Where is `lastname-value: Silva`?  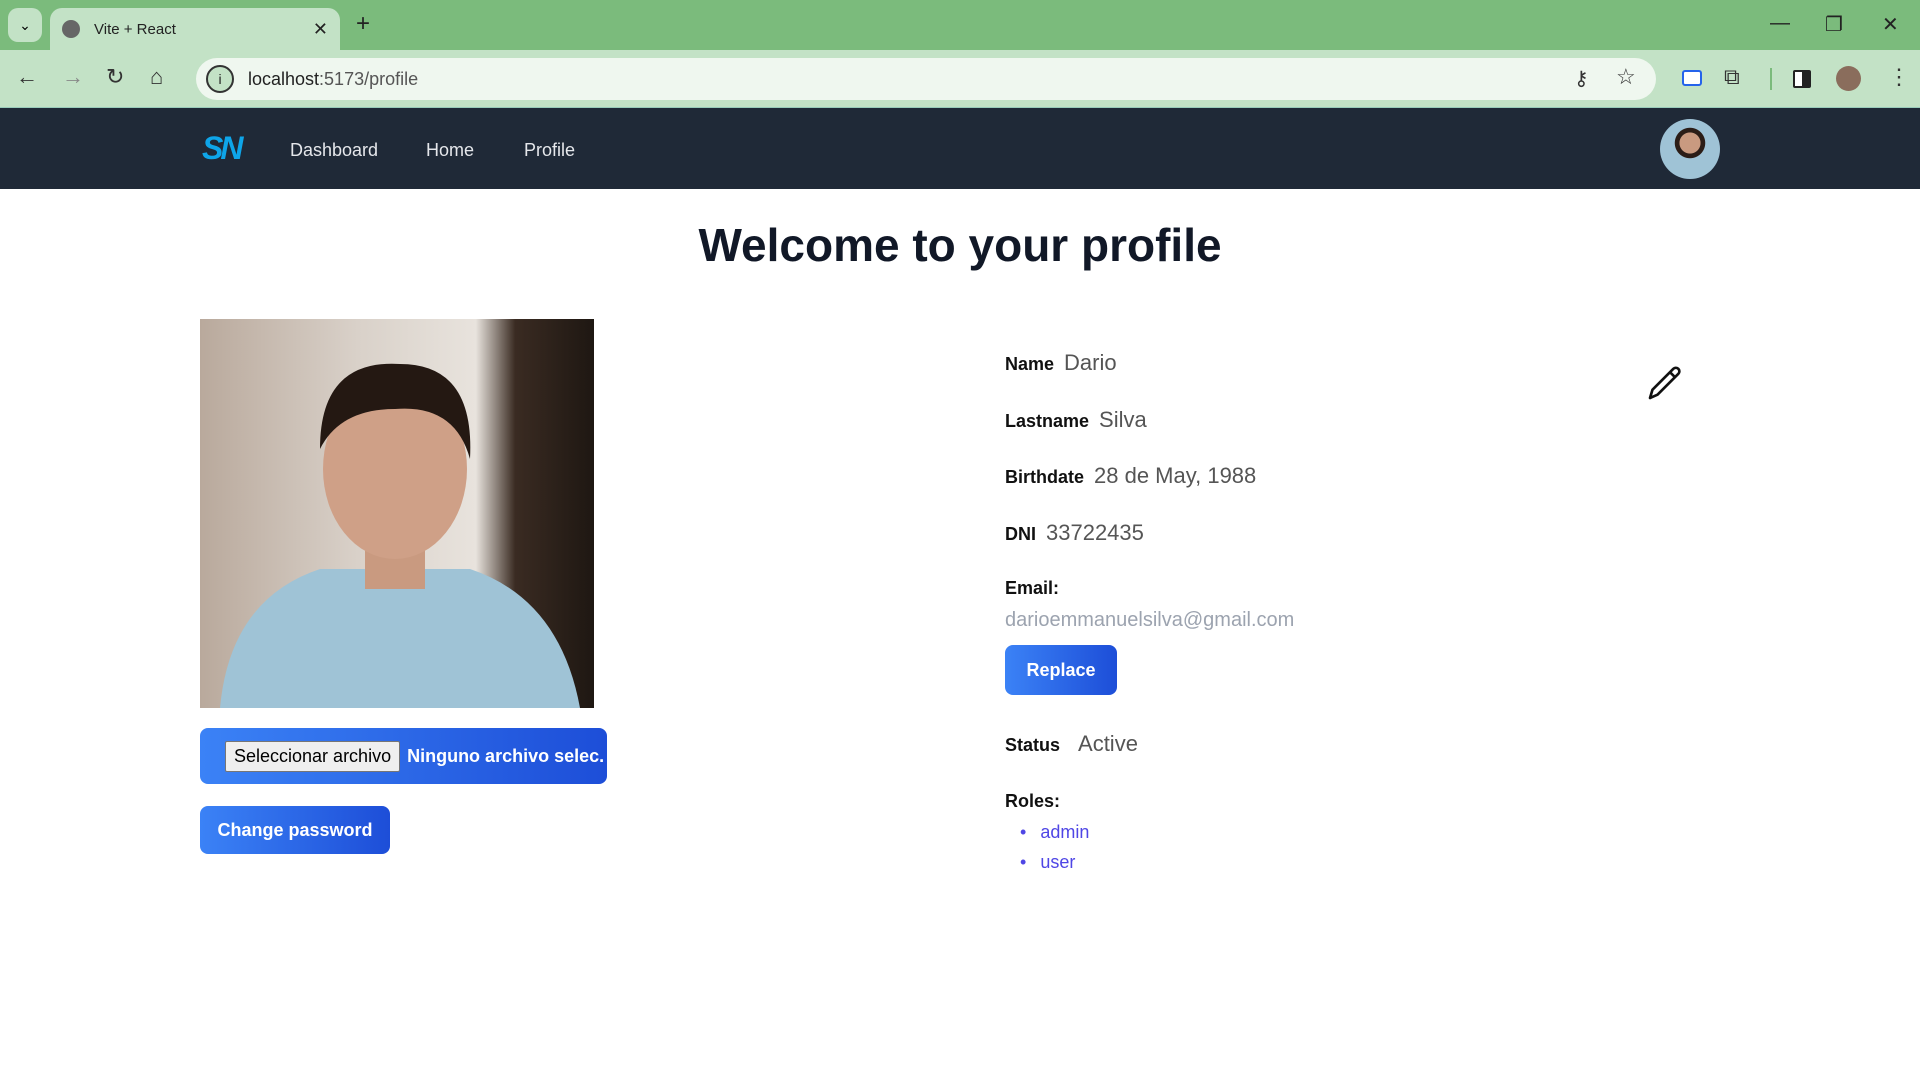
lastname-value: Silva is located at coordinates (1123, 419).